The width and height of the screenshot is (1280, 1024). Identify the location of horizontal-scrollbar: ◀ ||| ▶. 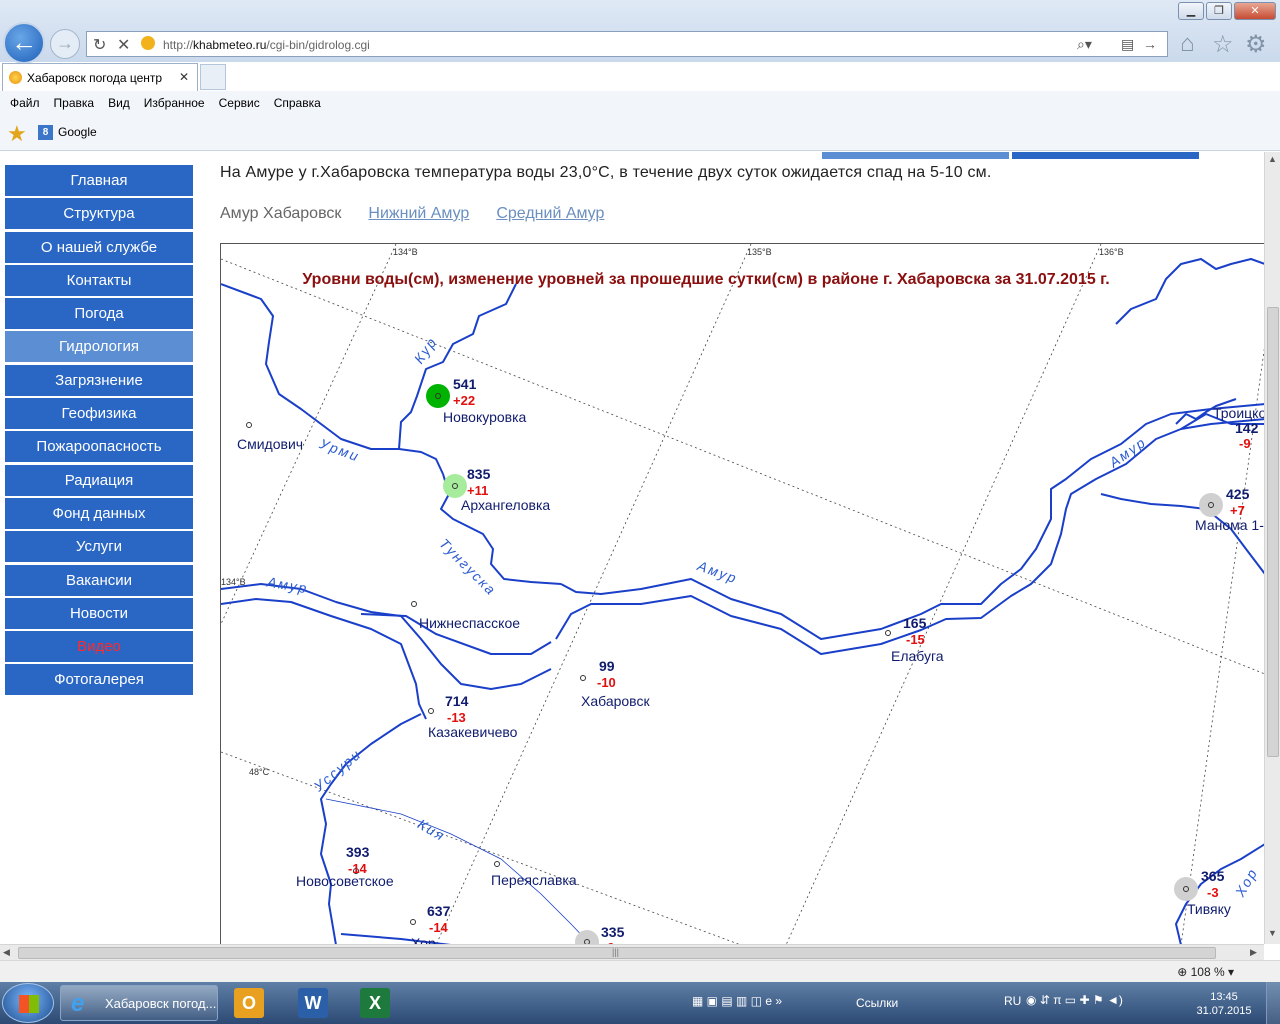
(632, 952).